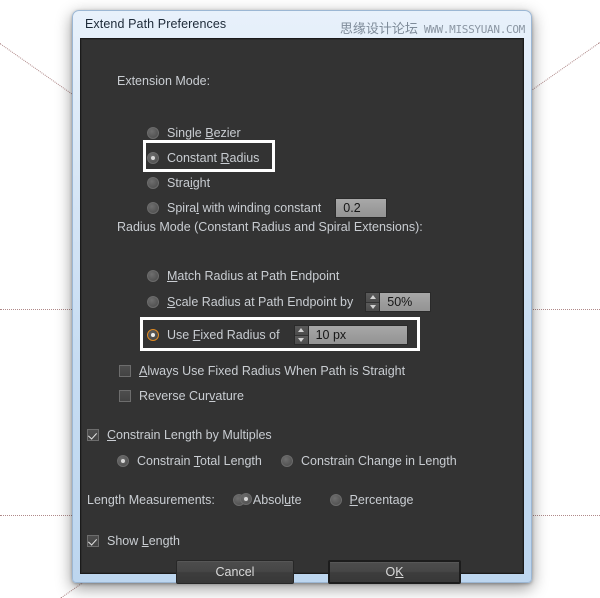 This screenshot has height=598, width=600. What do you see at coordinates (335, 500) in the screenshot?
I see `radio-percentage` at bounding box center [335, 500].